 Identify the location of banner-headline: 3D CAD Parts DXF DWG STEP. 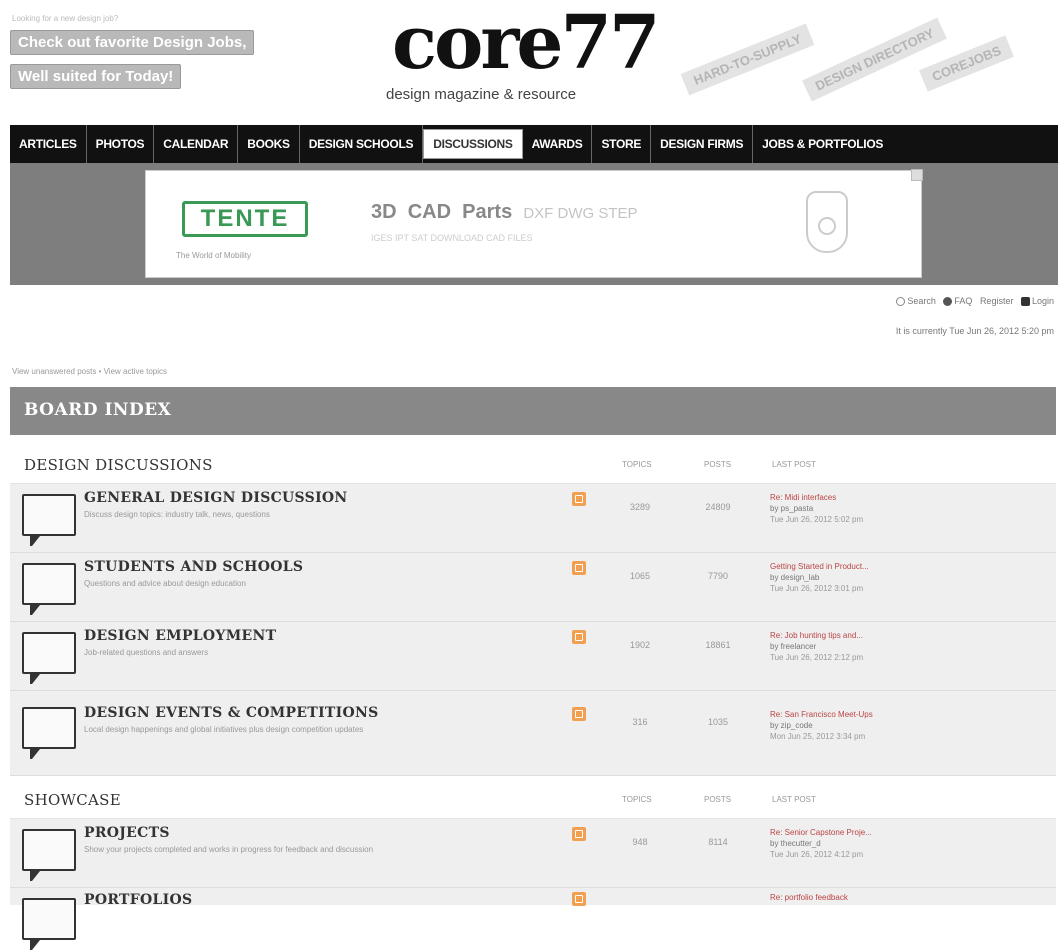
(504, 212).